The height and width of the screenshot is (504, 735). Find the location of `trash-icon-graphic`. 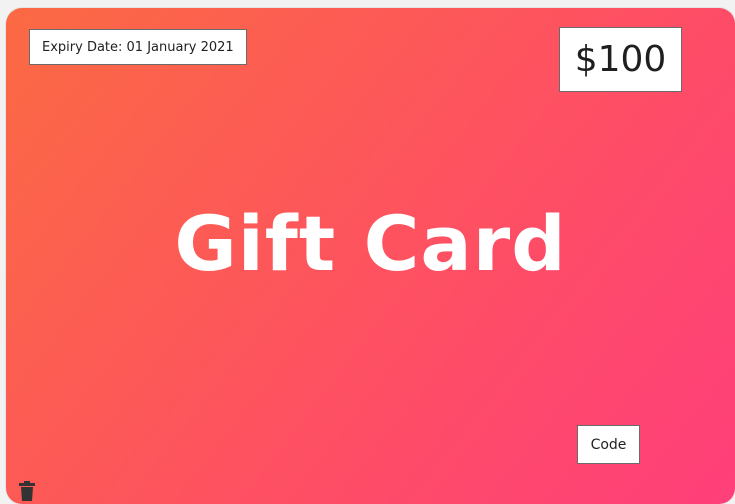

trash-icon-graphic is located at coordinates (27, 491).